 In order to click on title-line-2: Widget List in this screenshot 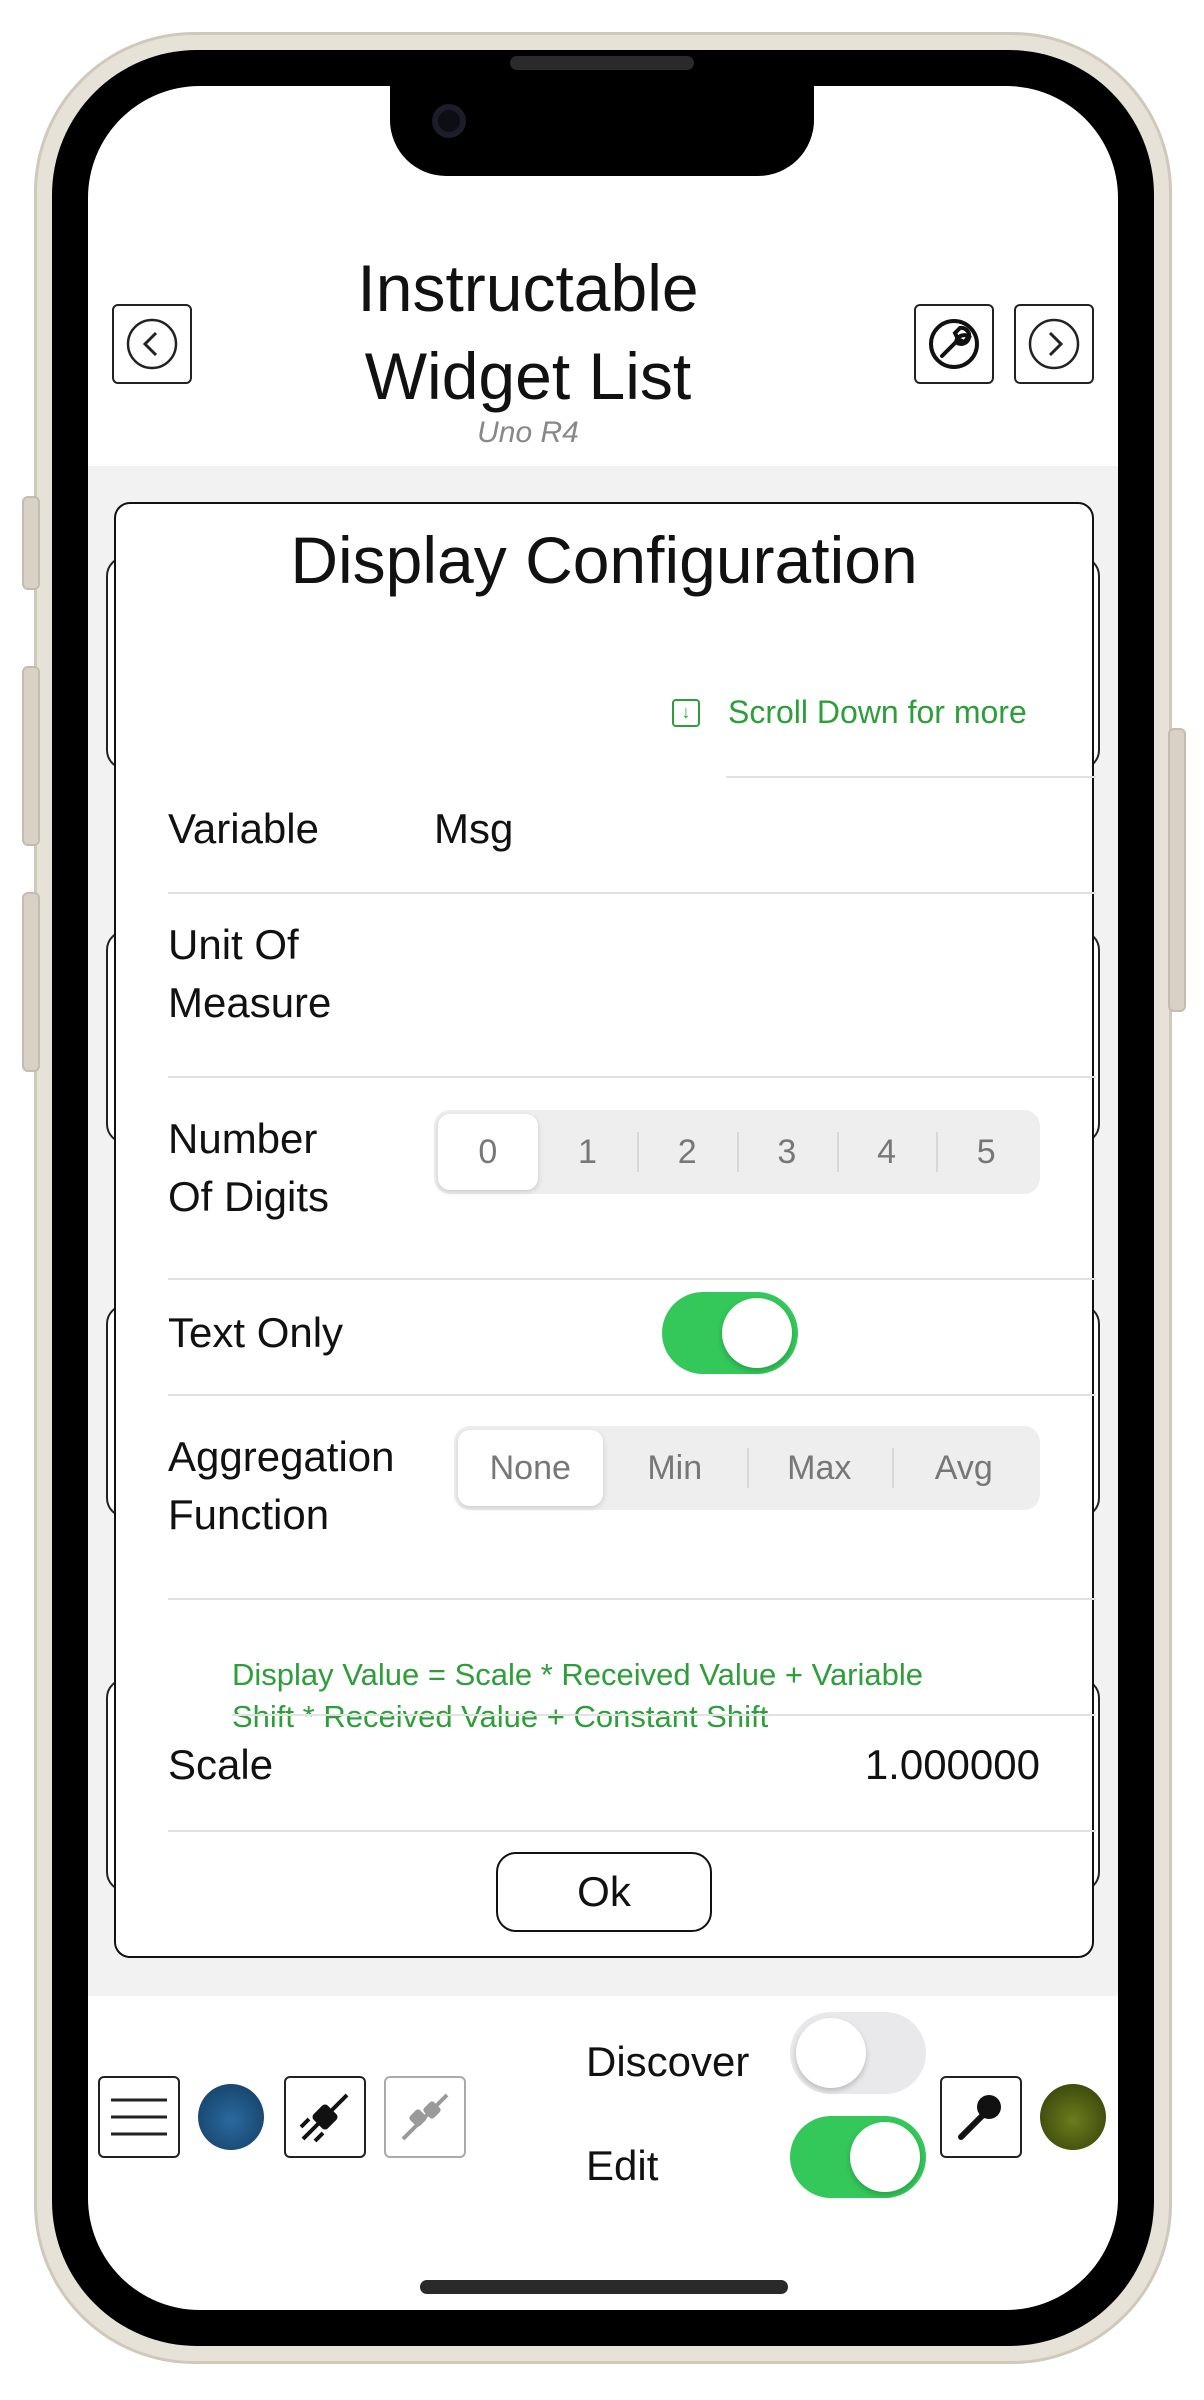, I will do `click(528, 376)`.